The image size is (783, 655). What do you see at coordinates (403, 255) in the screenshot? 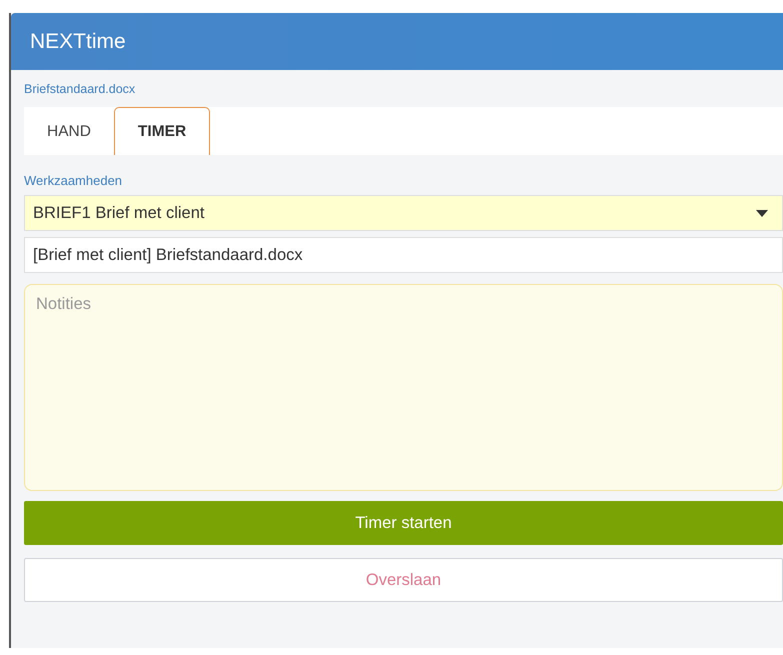
I see `description-field: [Brief met client] Briefstandaard.docx` at bounding box center [403, 255].